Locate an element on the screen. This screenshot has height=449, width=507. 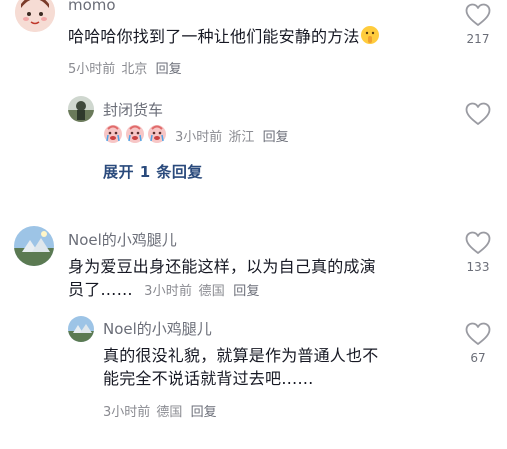
comment-username: Noel的小鸡腿儿 is located at coordinates (122, 239).